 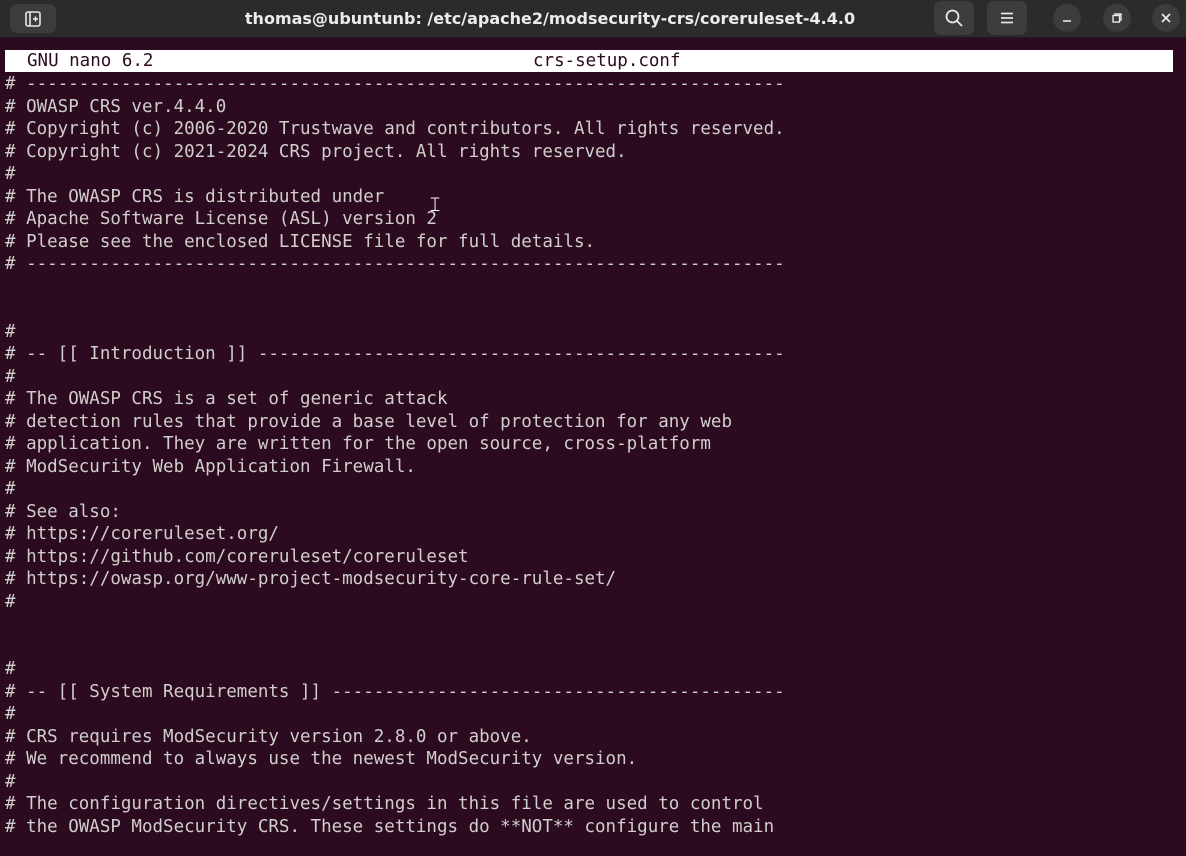 I want to click on text-line: # ModSecurity Web Application Firewall., so click(x=210, y=466).